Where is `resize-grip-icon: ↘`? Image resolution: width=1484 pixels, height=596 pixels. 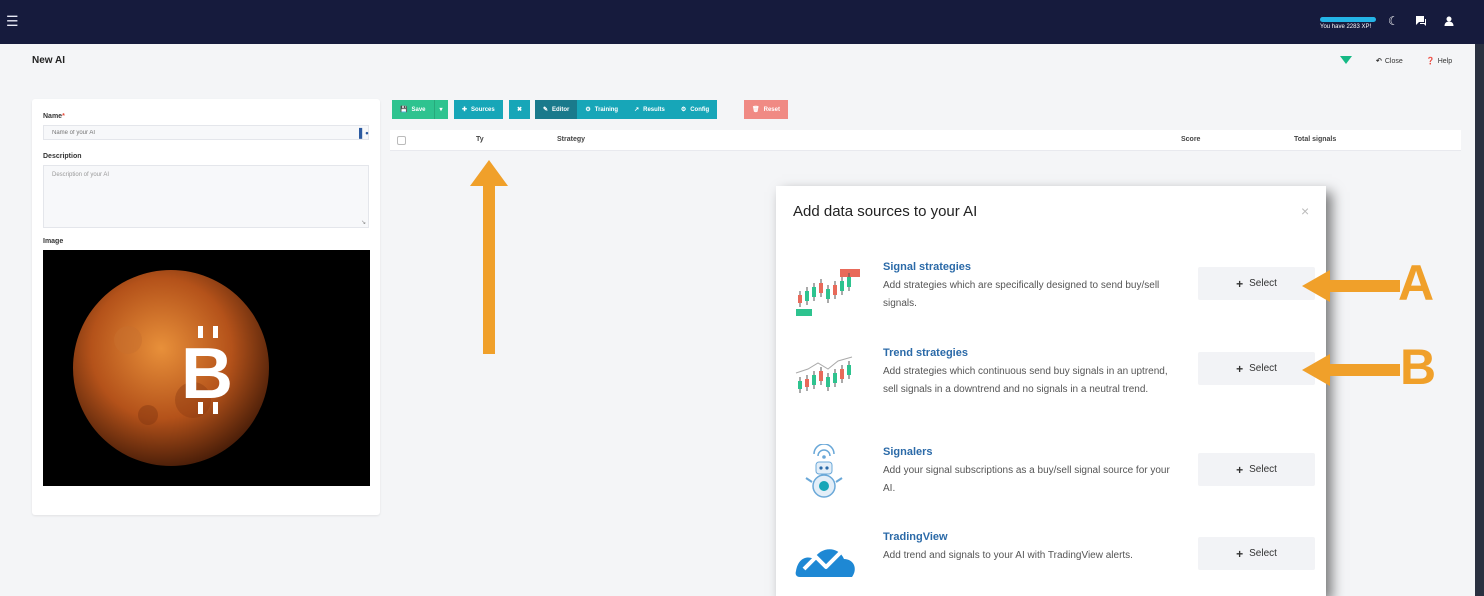 resize-grip-icon: ↘ is located at coordinates (363, 222).